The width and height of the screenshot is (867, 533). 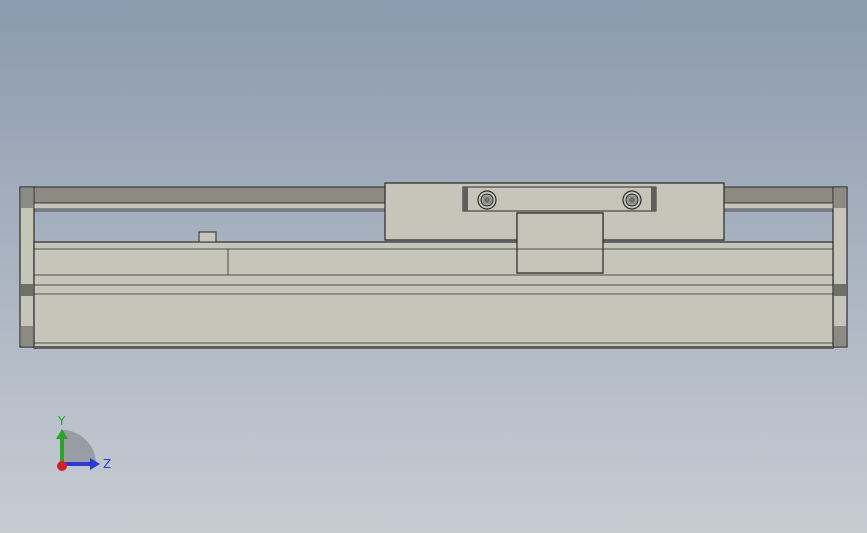 I want to click on right-end-cap, so click(x=840, y=267).